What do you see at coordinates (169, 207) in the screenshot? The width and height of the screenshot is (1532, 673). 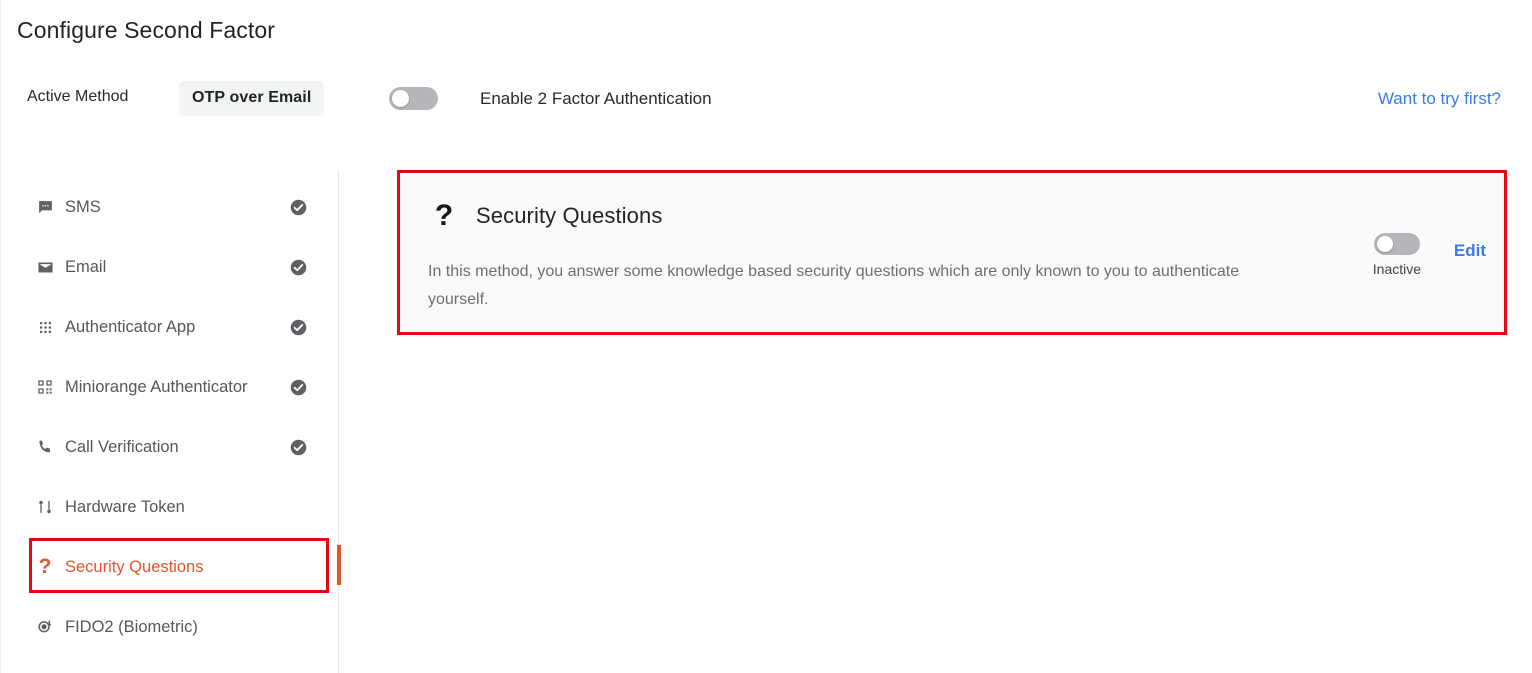 I see `sidebar-item-sms: SMS` at bounding box center [169, 207].